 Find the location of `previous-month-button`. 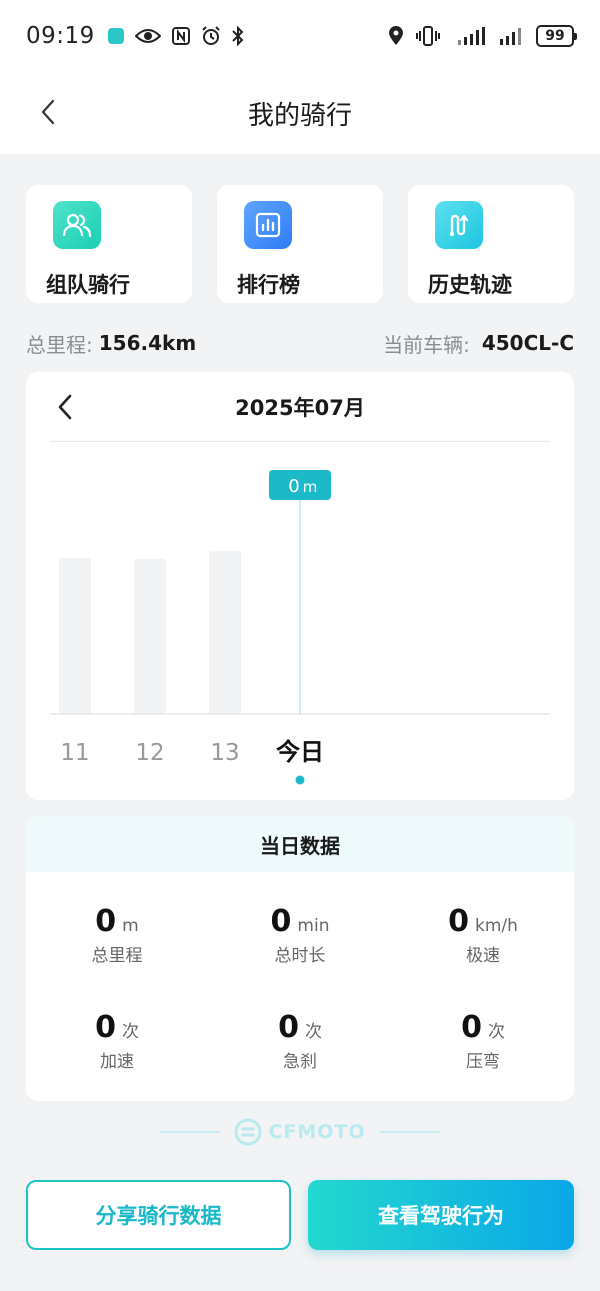

previous-month-button is located at coordinates (65, 407).